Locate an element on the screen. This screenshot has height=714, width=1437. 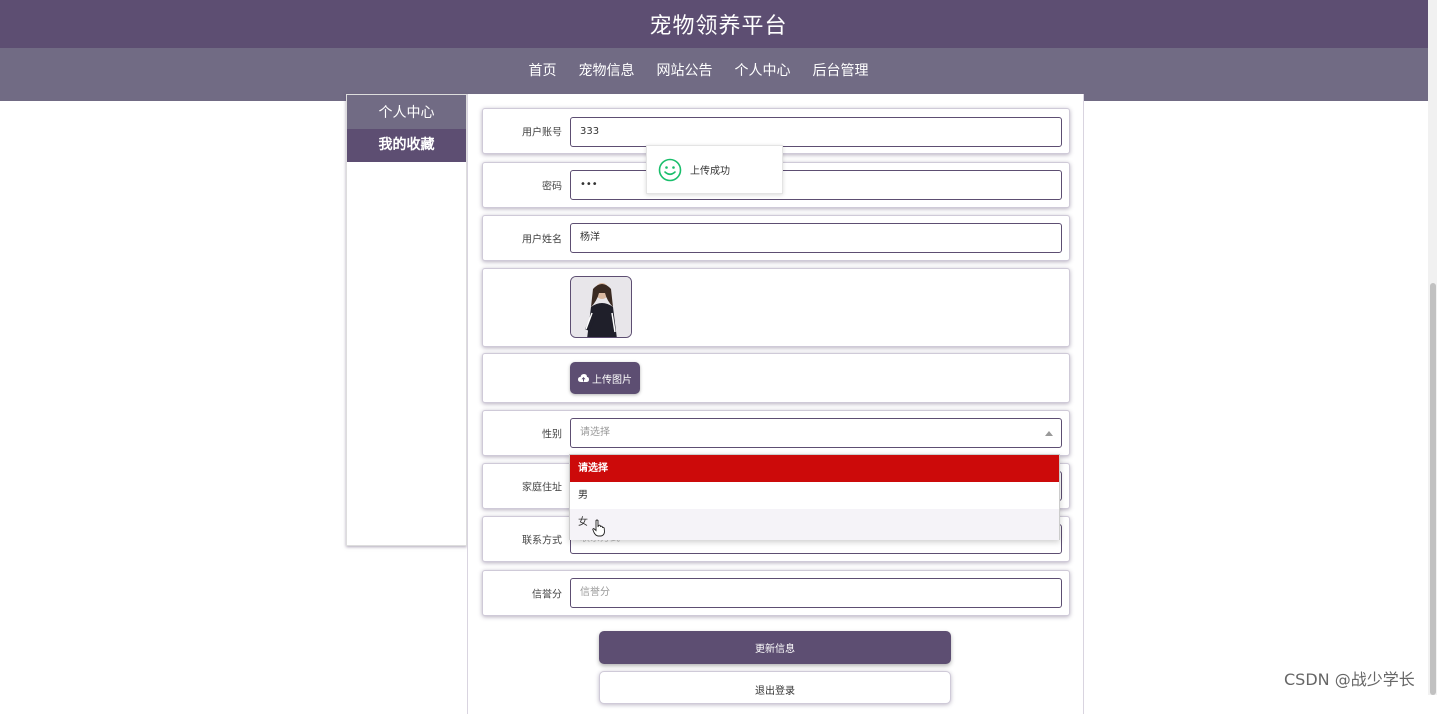
gender-option-placeholder: 请选择 is located at coordinates (814, 468).